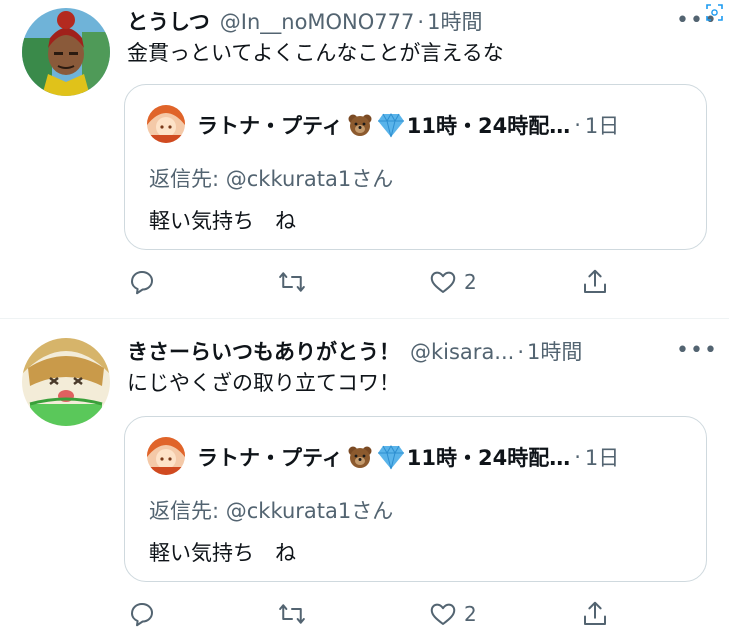  I want to click on user-handle: @In__noMONO777, so click(317, 22).